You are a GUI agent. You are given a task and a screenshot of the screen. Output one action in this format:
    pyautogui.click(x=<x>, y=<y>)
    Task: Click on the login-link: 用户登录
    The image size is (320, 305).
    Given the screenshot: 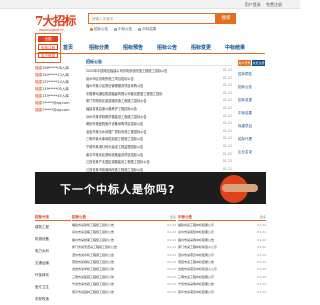 What is the action you would take?
    pyautogui.click(x=253, y=4)
    